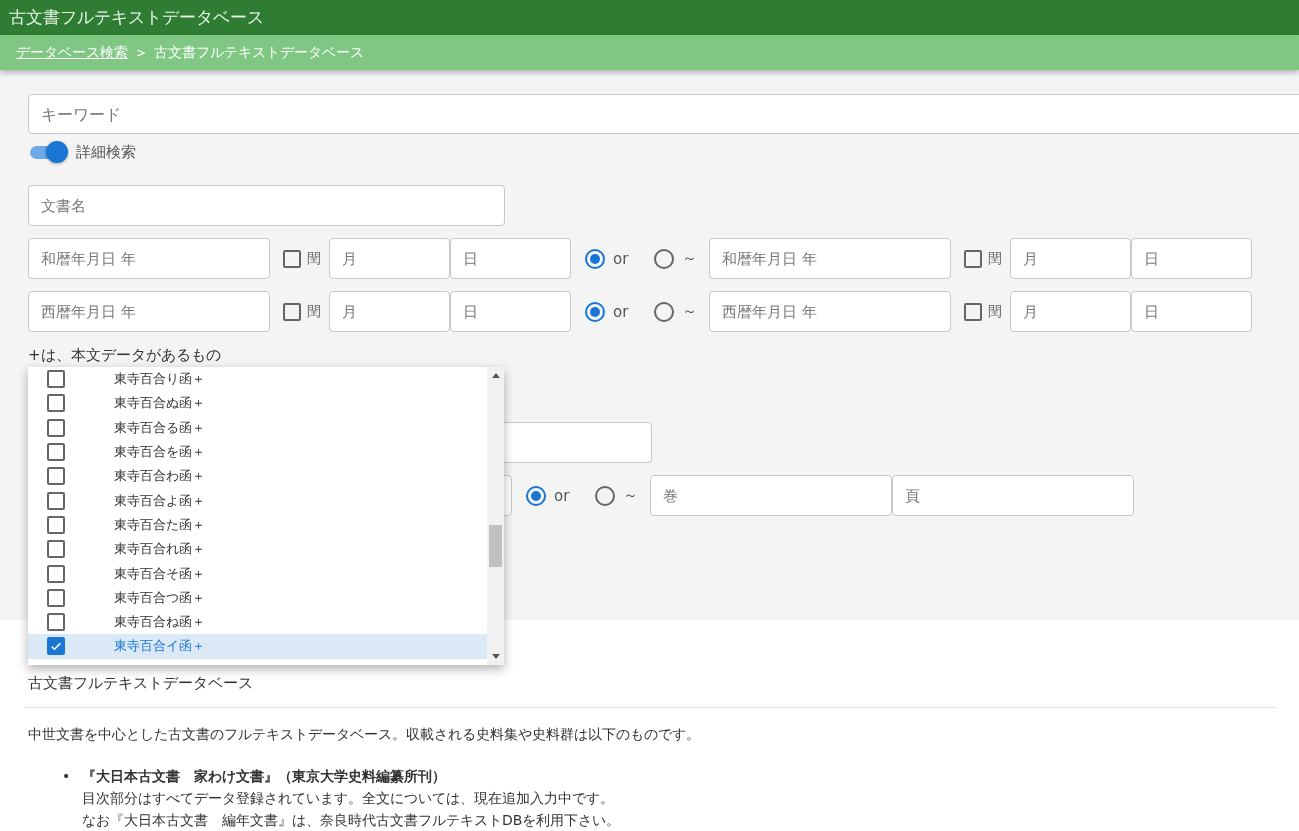 This screenshot has height=831, width=1299. What do you see at coordinates (159, 549) in the screenshot?
I see `item-label: 東寺百合れ函＋` at bounding box center [159, 549].